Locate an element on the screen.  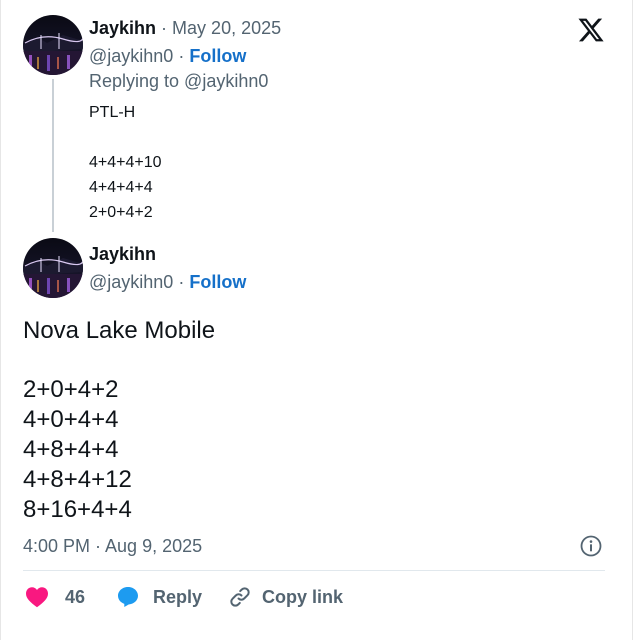
x-logo-icon is located at coordinates (591, 30).